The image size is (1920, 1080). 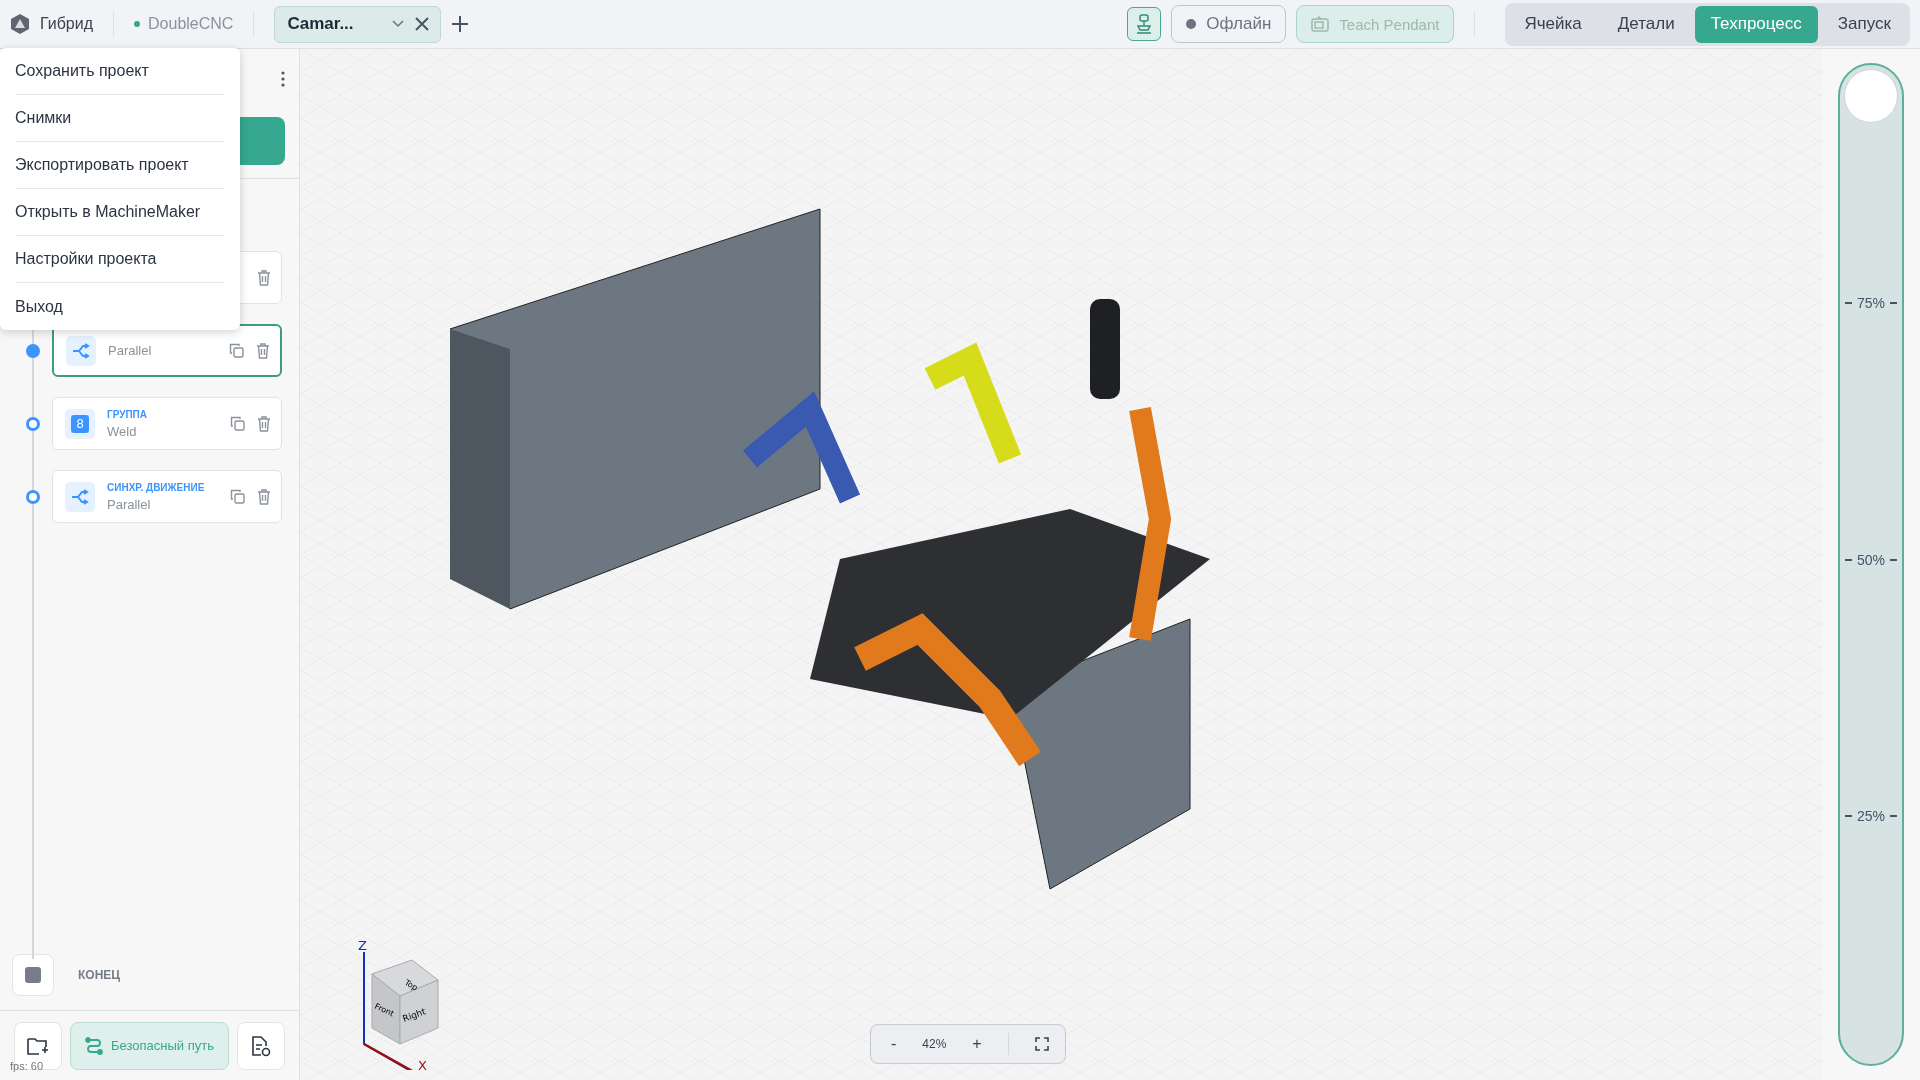 I want to click on fps-counter: fps: 60, so click(x=27, y=1066).